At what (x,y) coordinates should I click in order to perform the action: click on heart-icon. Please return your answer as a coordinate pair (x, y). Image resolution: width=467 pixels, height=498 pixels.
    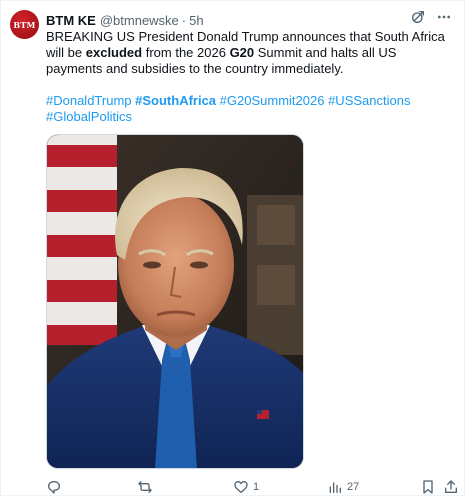
    Looking at the image, I should click on (241, 487).